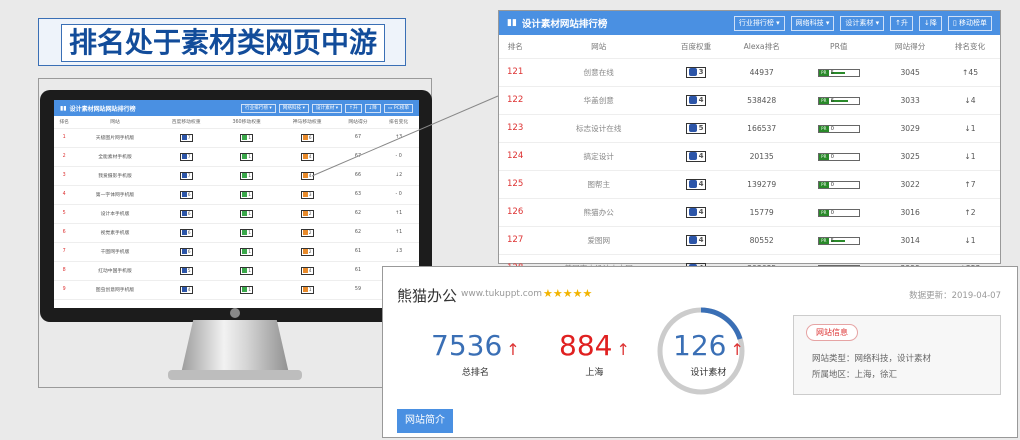 The image size is (1020, 440). I want to click on sort-down-button: ↓降, so click(930, 23).